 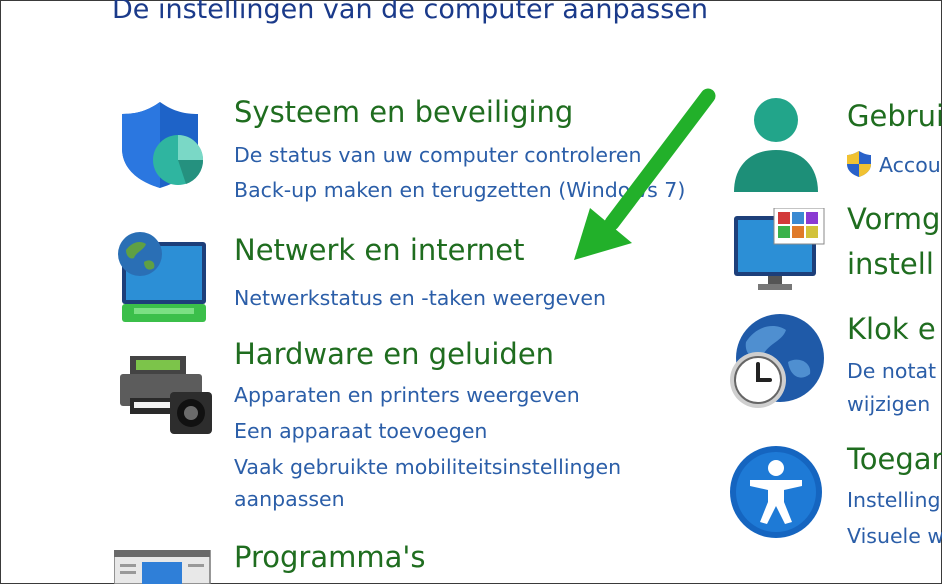 I want to click on accessibility-icon, so click(x=776, y=492).